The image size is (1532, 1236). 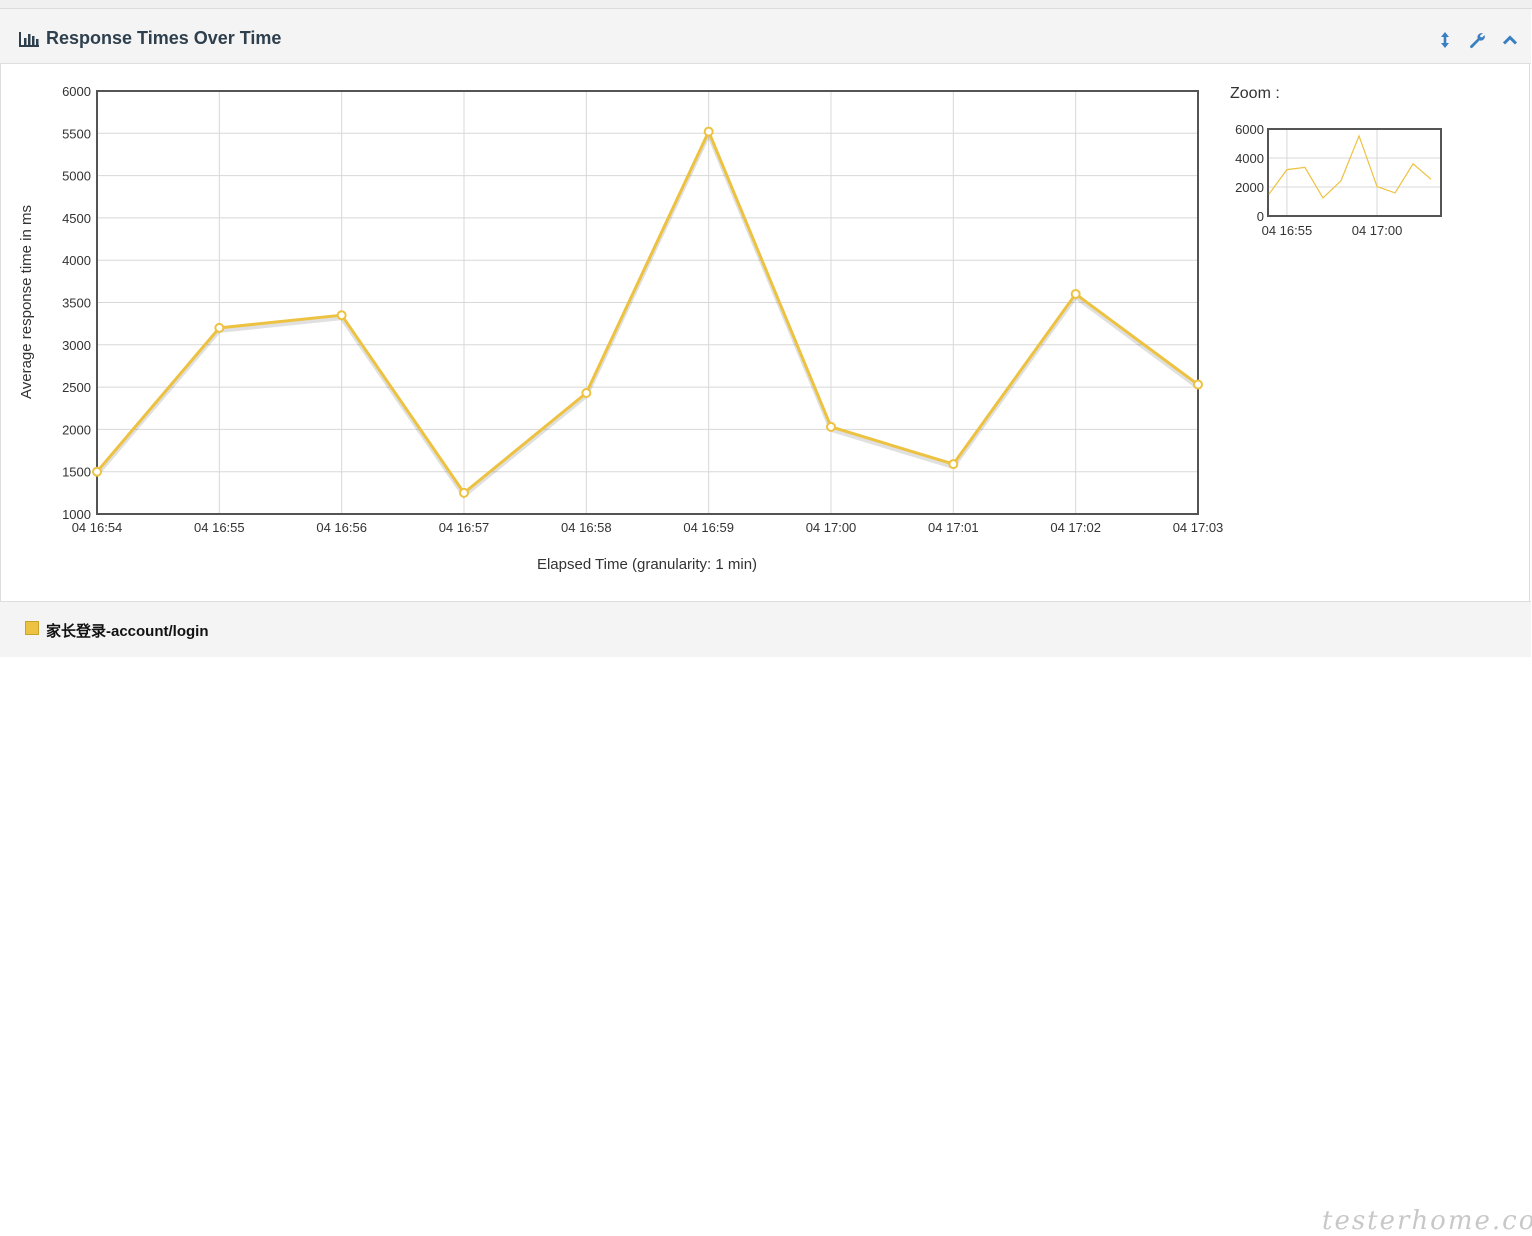 I want to click on y-tick-label: 6000, so click(x=76, y=91).